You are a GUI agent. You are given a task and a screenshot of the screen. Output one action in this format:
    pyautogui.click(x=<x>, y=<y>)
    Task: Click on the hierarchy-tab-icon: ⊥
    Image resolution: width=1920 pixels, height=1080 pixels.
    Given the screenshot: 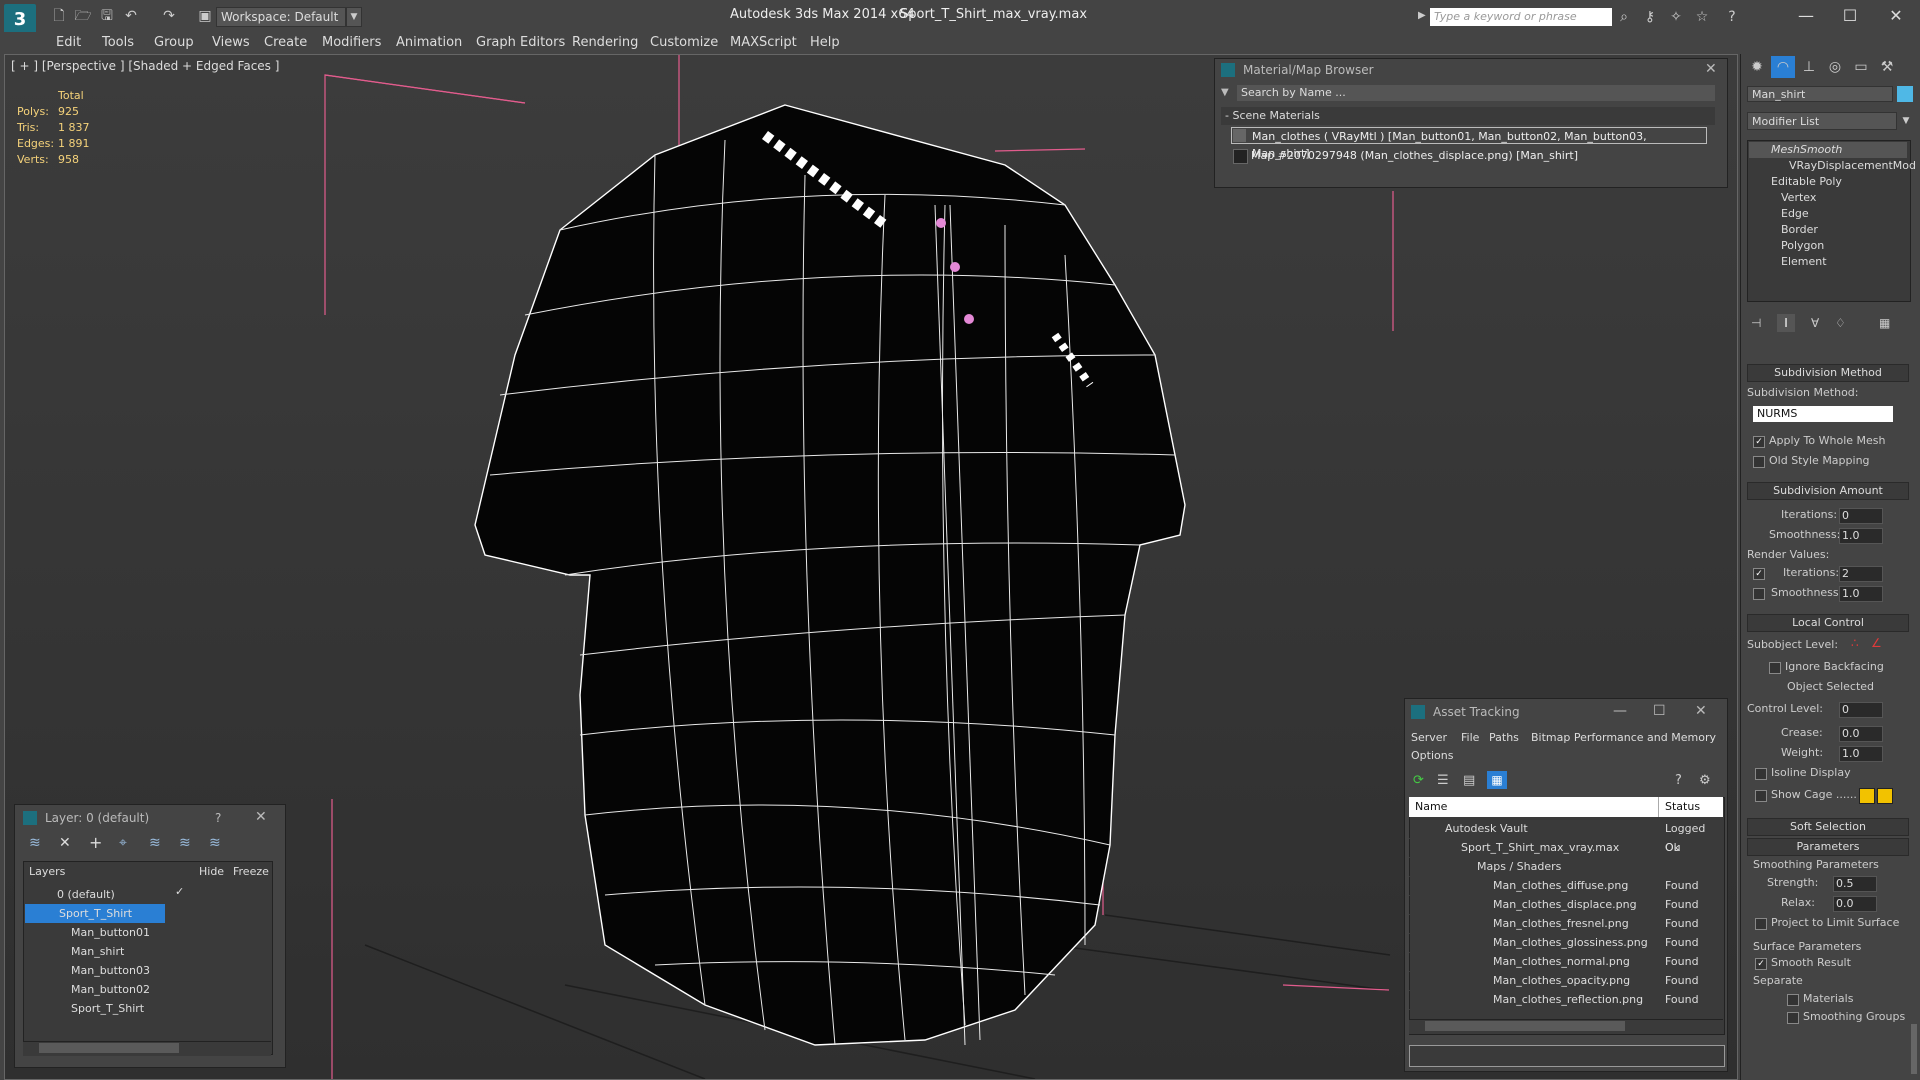 What is the action you would take?
    pyautogui.click(x=1809, y=67)
    